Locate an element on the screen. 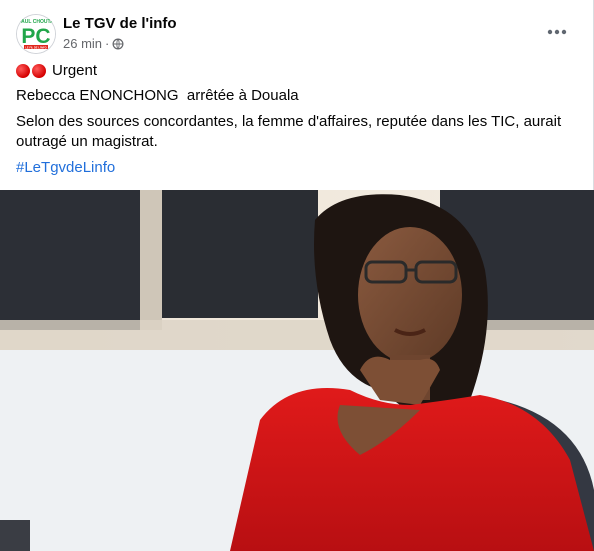 Image resolution: width=594 pixels, height=551 pixels. paul-chouta-logo: PAUL CHOUTA PC LE FIL DE L'INFO is located at coordinates (36, 34).